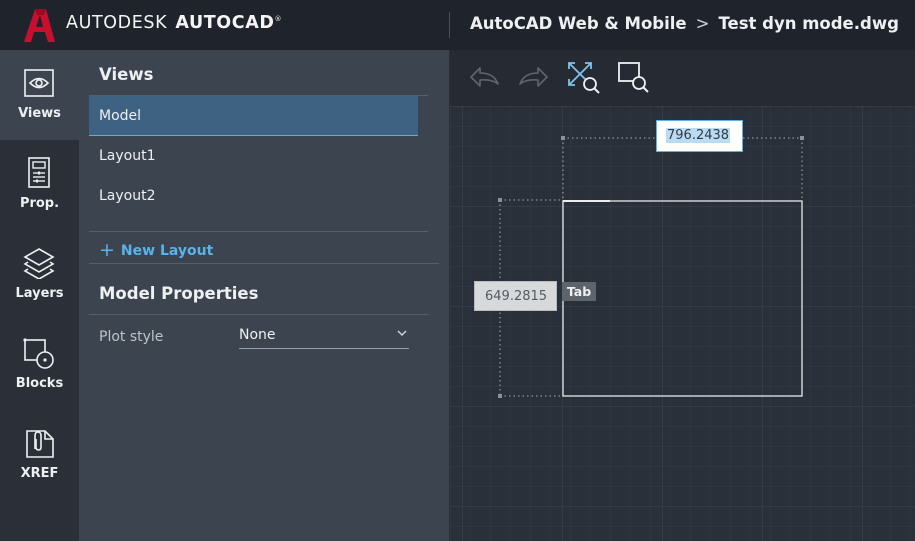 This screenshot has width=915, height=541. I want to click on eye-icon, so click(39, 83).